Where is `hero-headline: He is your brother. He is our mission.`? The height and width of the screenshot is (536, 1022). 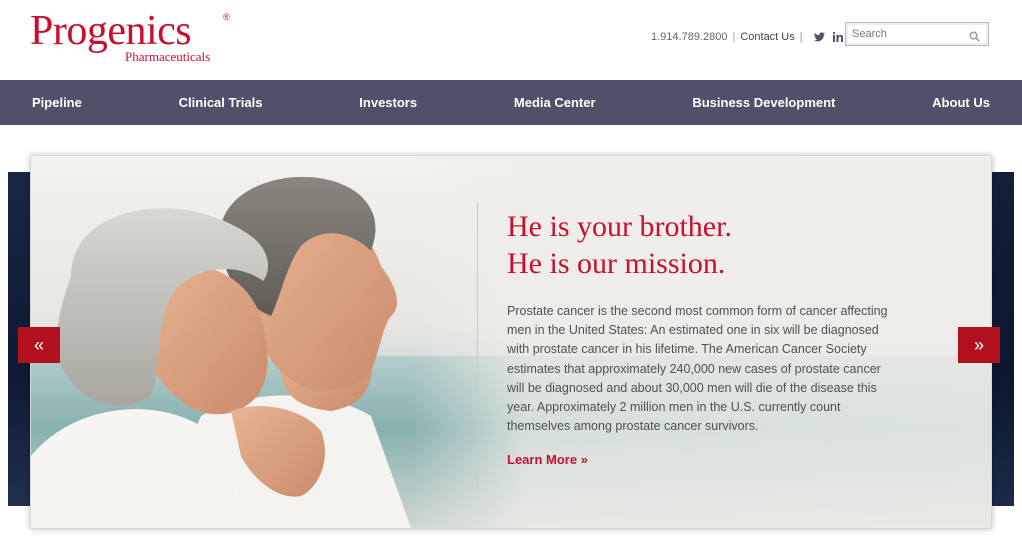 hero-headline: He is your brother. He is our mission. is located at coordinates (619, 245).